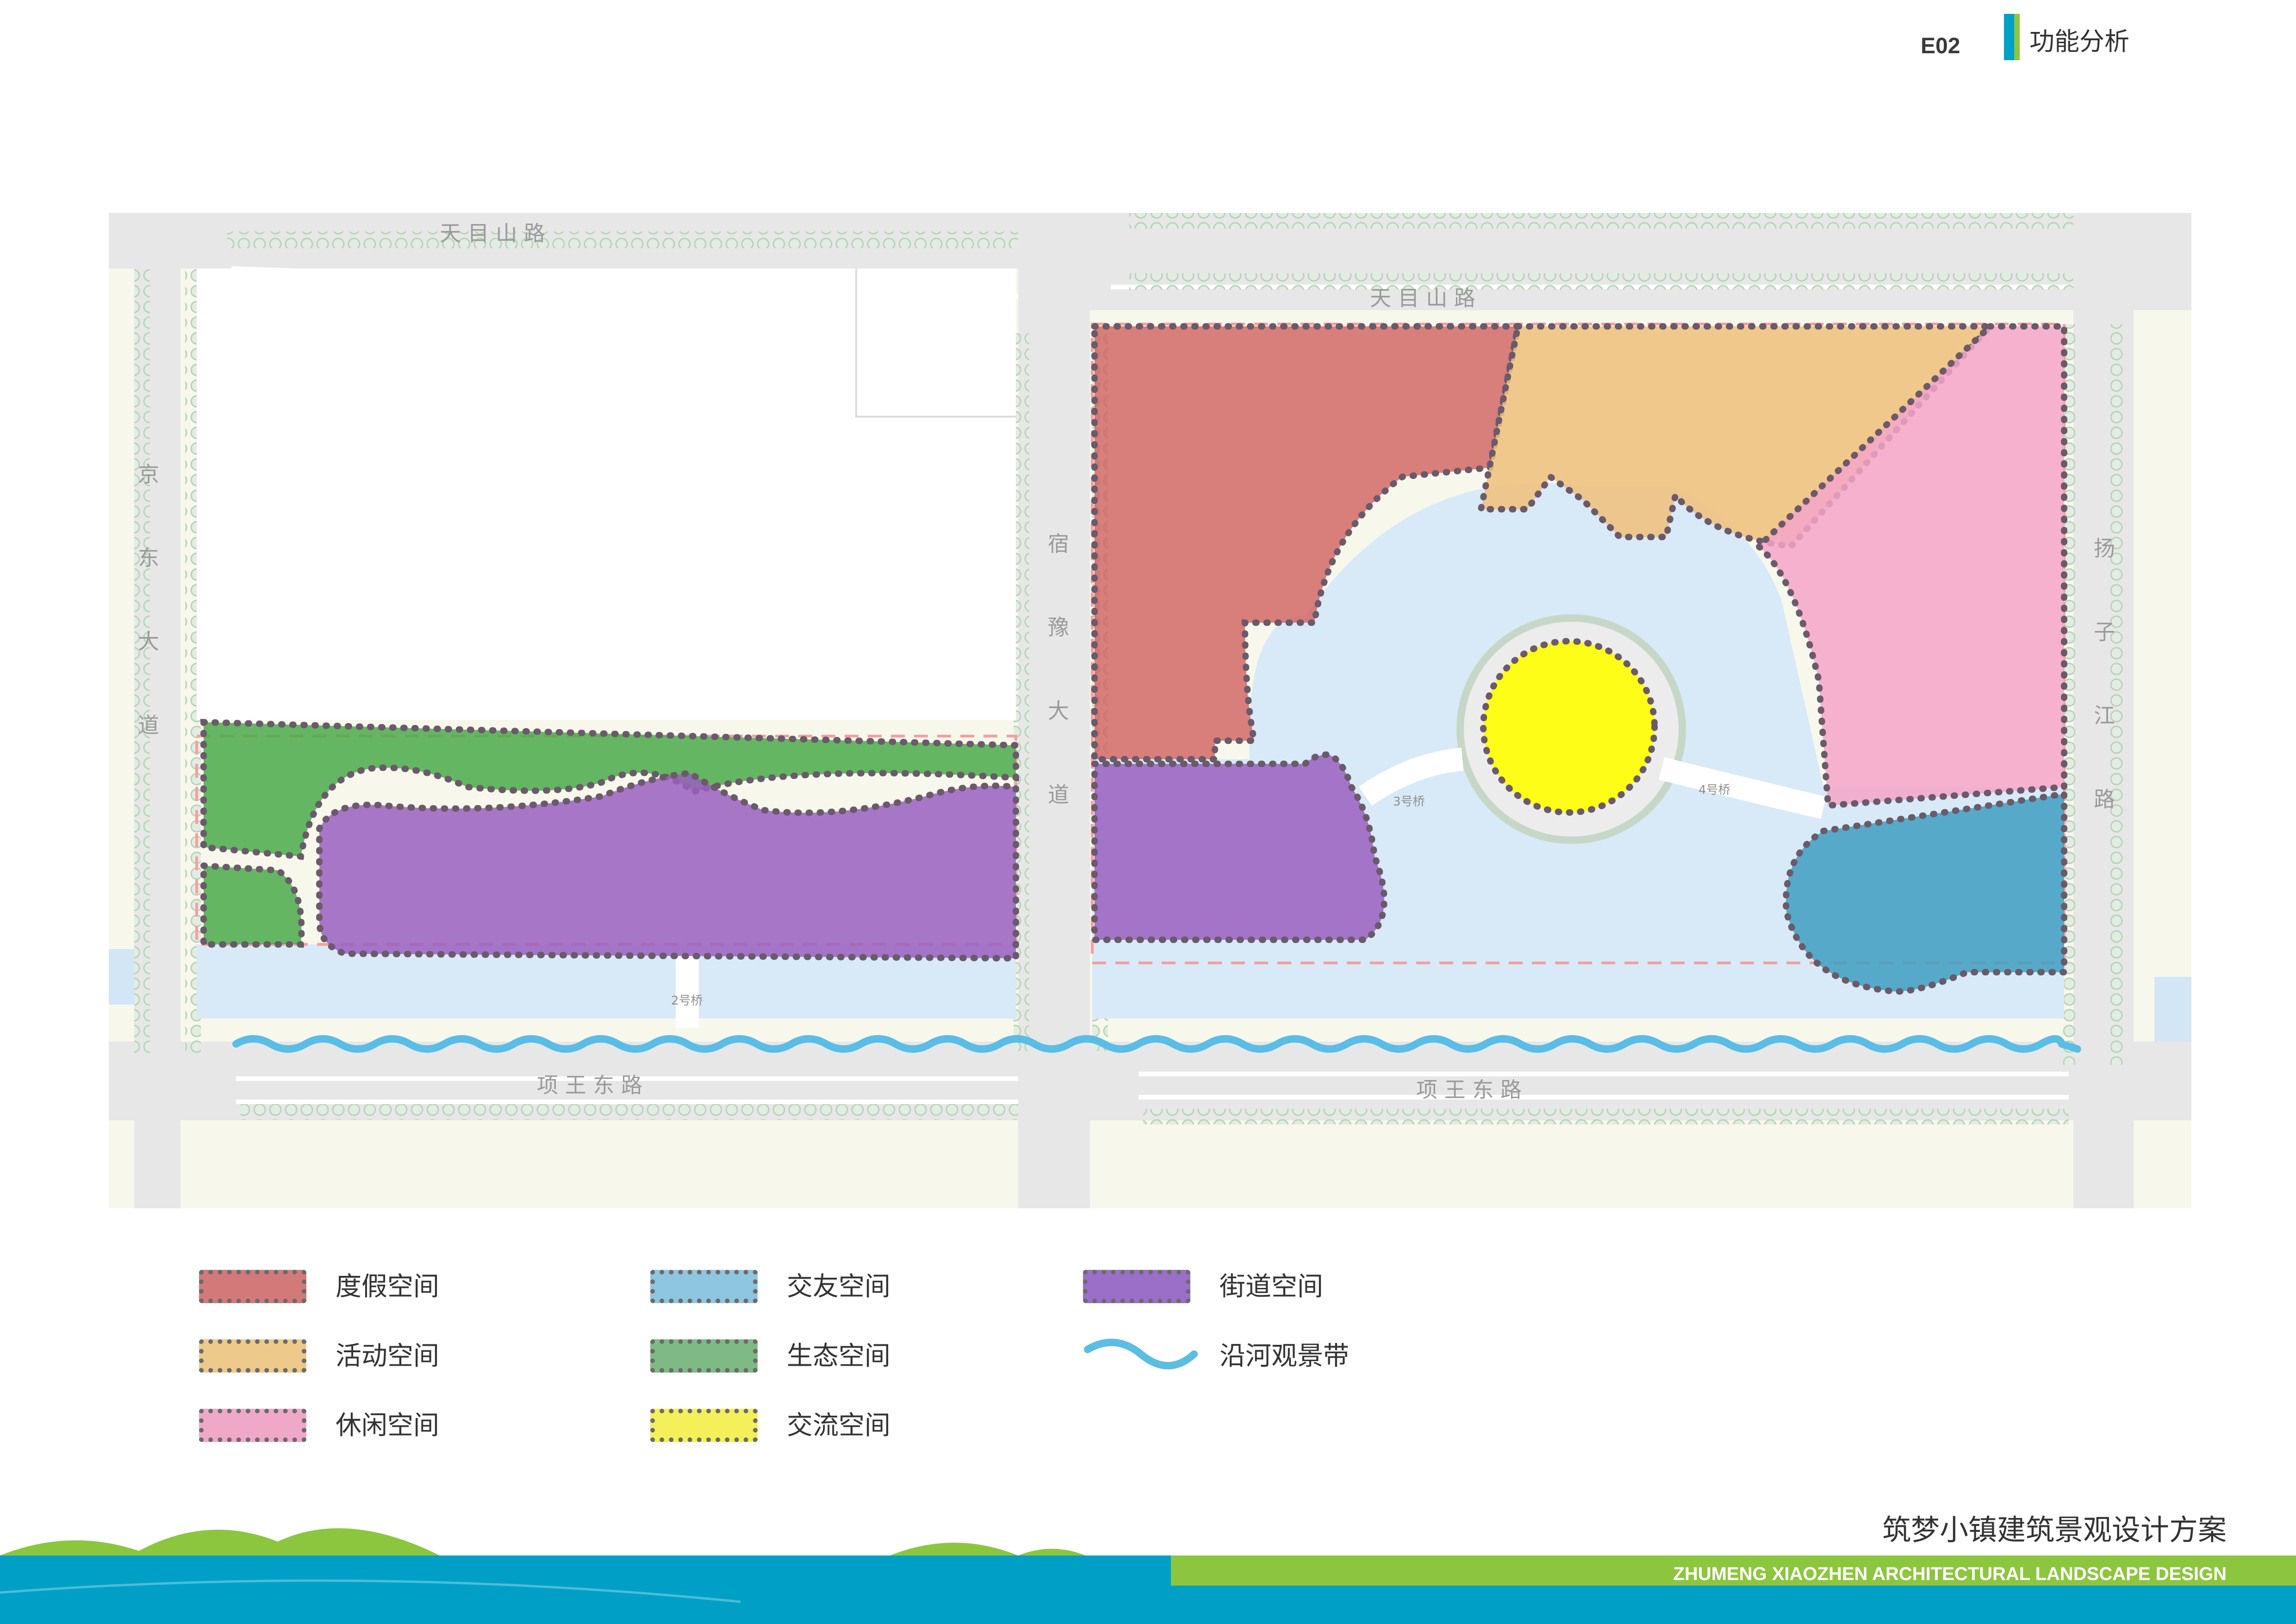 Image resolution: width=2296 pixels, height=1624 pixels. What do you see at coordinates (1239, 847) in the screenshot?
I see `zone-street-east` at bounding box center [1239, 847].